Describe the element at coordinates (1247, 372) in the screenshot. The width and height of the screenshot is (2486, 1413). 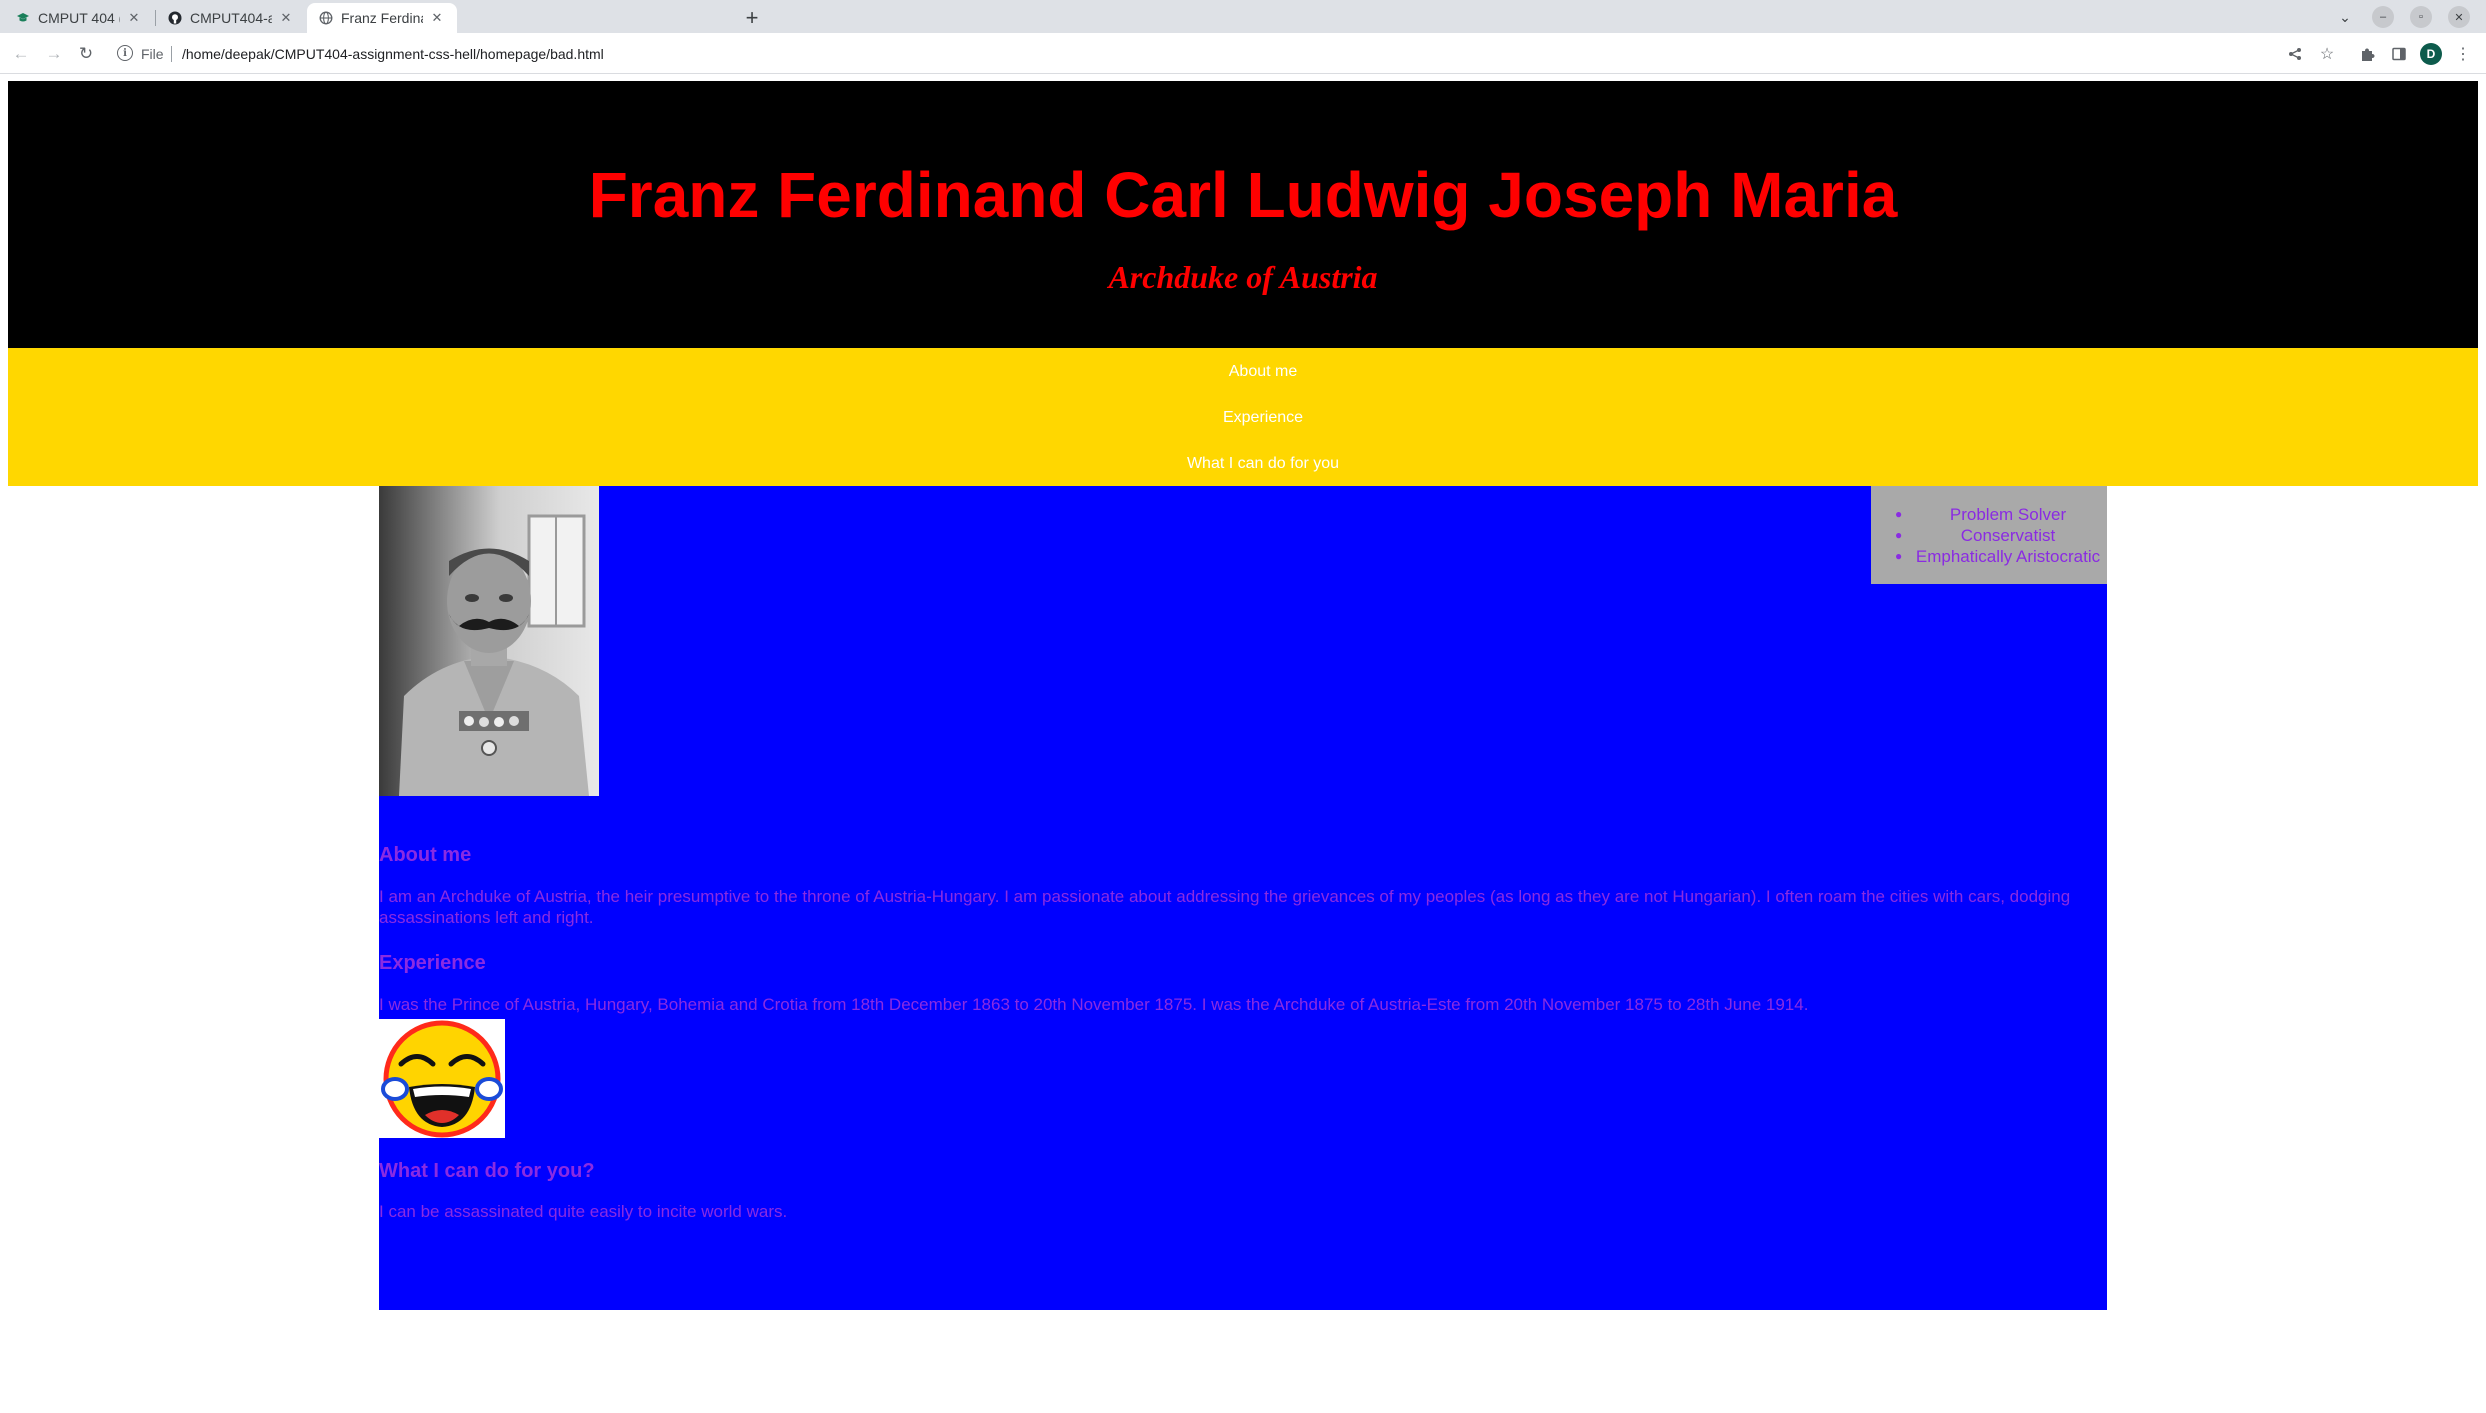
I see `nav-link-about: About me` at that location.